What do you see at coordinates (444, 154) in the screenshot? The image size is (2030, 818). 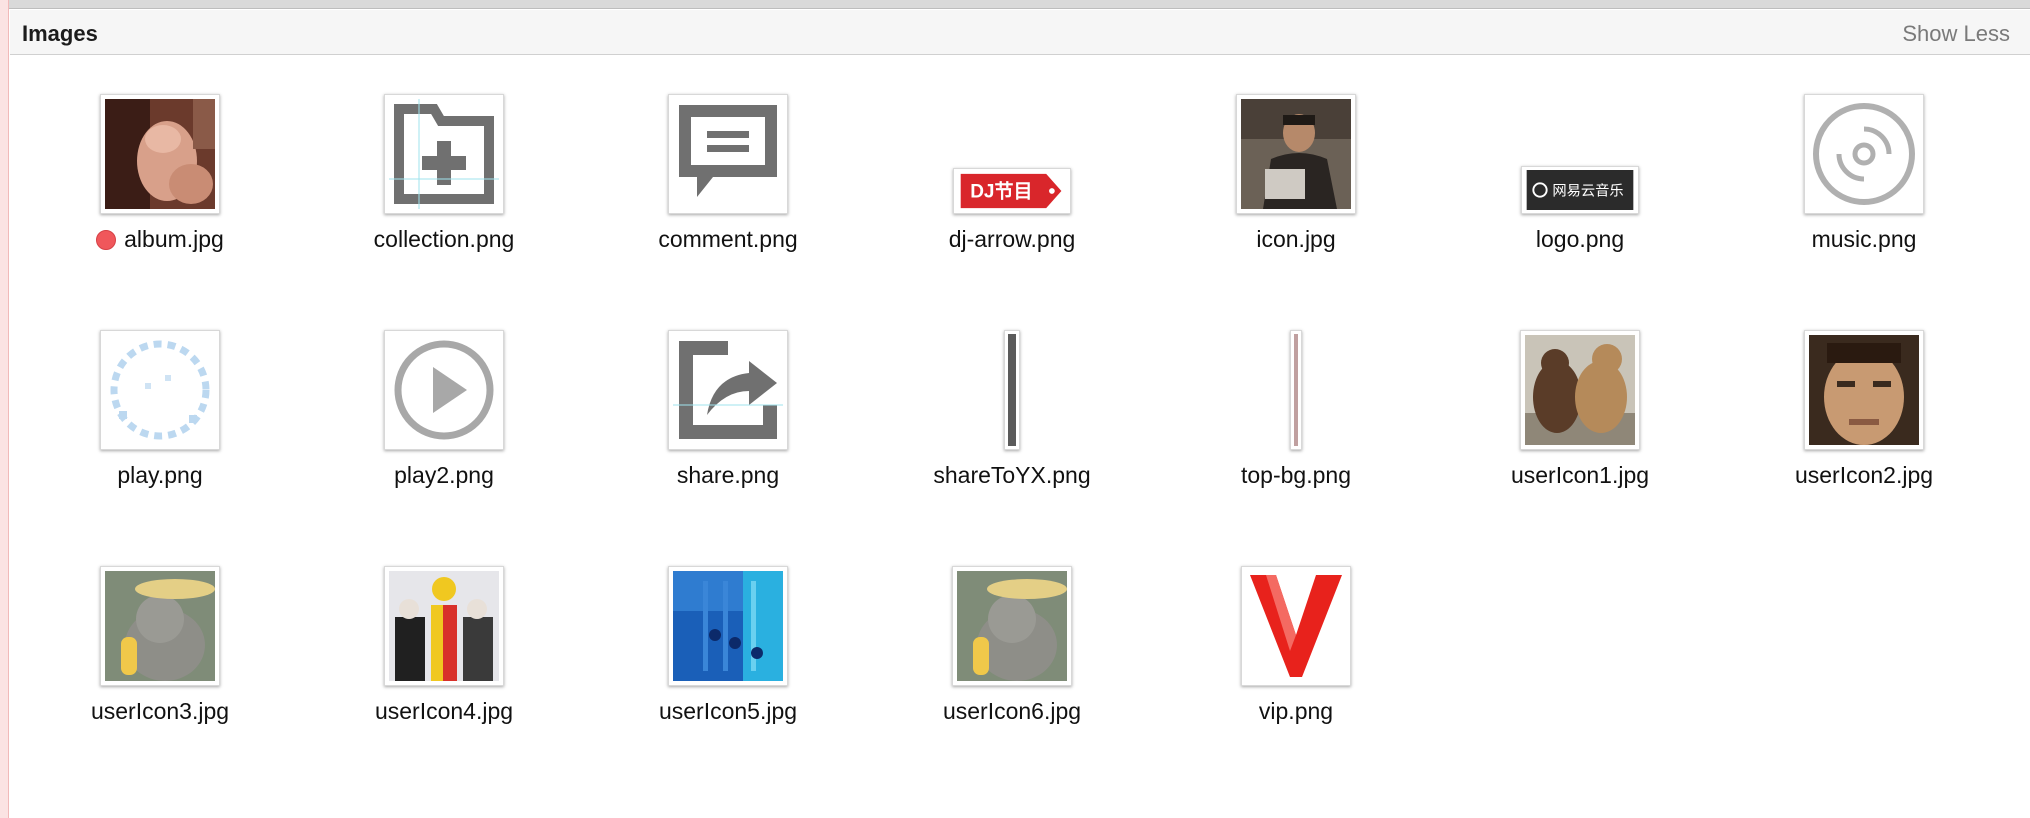 I see `collection-add-icon` at bounding box center [444, 154].